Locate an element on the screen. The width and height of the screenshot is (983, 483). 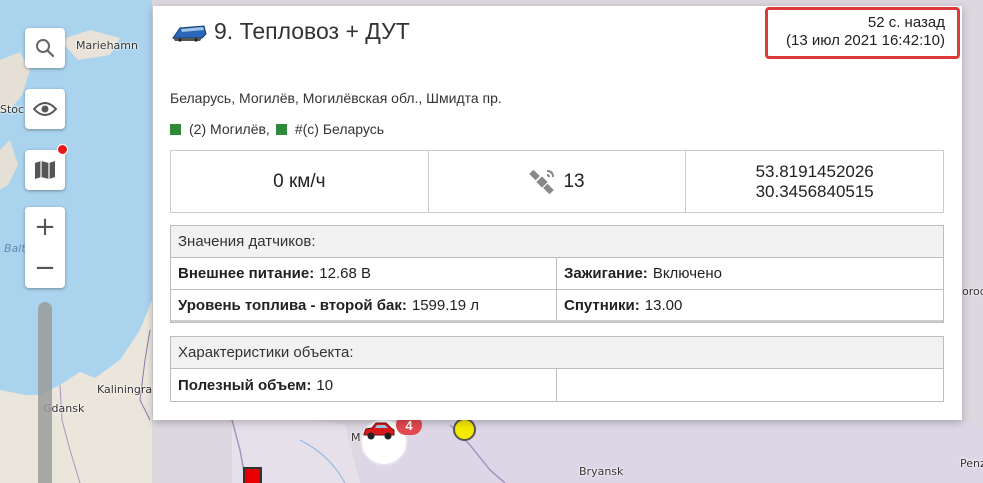
map-icon is located at coordinates (45, 170).